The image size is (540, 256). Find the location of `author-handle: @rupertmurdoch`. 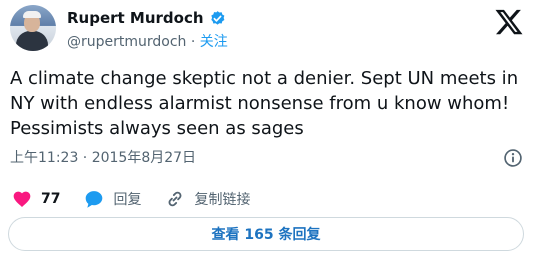

author-handle: @rupertmurdoch is located at coordinates (126, 42).